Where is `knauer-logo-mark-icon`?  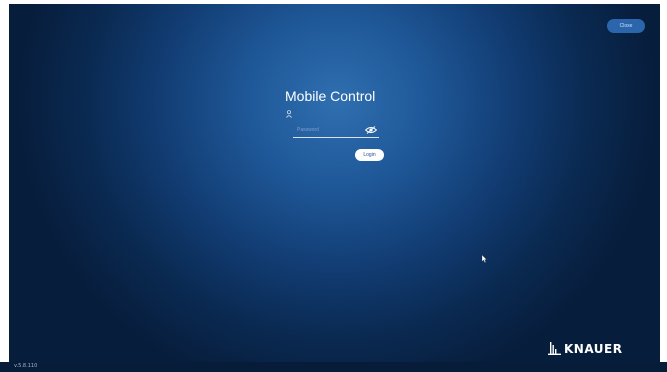
knauer-logo-mark-icon is located at coordinates (554, 348).